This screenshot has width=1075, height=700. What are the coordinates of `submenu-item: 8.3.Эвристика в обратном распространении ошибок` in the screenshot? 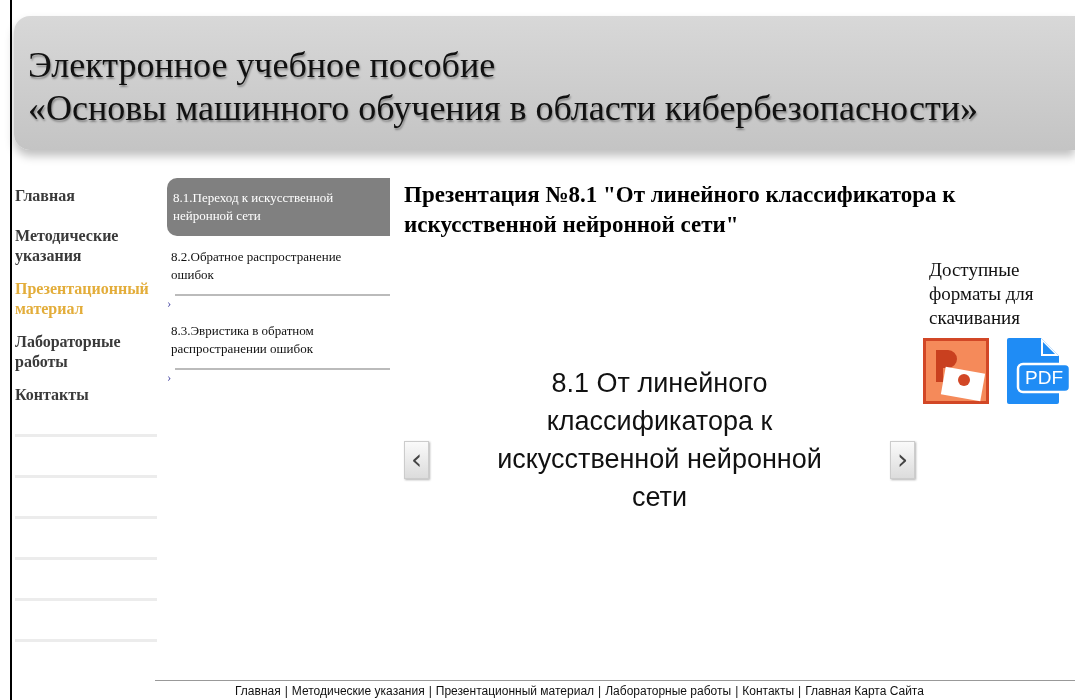 It's located at (278, 336).